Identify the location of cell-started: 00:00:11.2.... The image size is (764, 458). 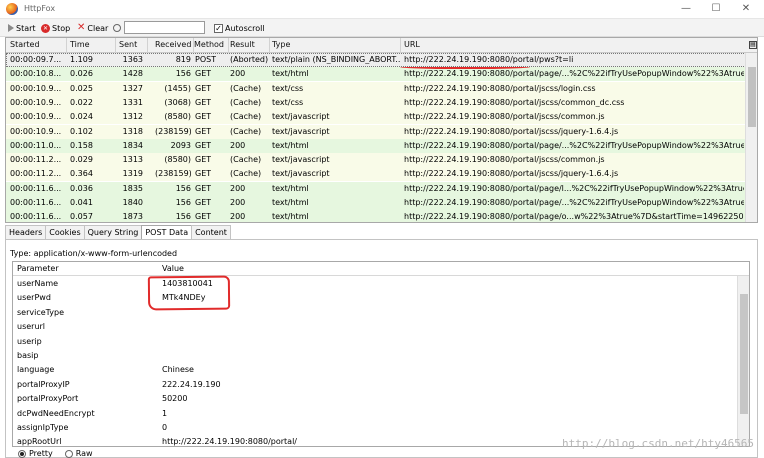
(36, 160).